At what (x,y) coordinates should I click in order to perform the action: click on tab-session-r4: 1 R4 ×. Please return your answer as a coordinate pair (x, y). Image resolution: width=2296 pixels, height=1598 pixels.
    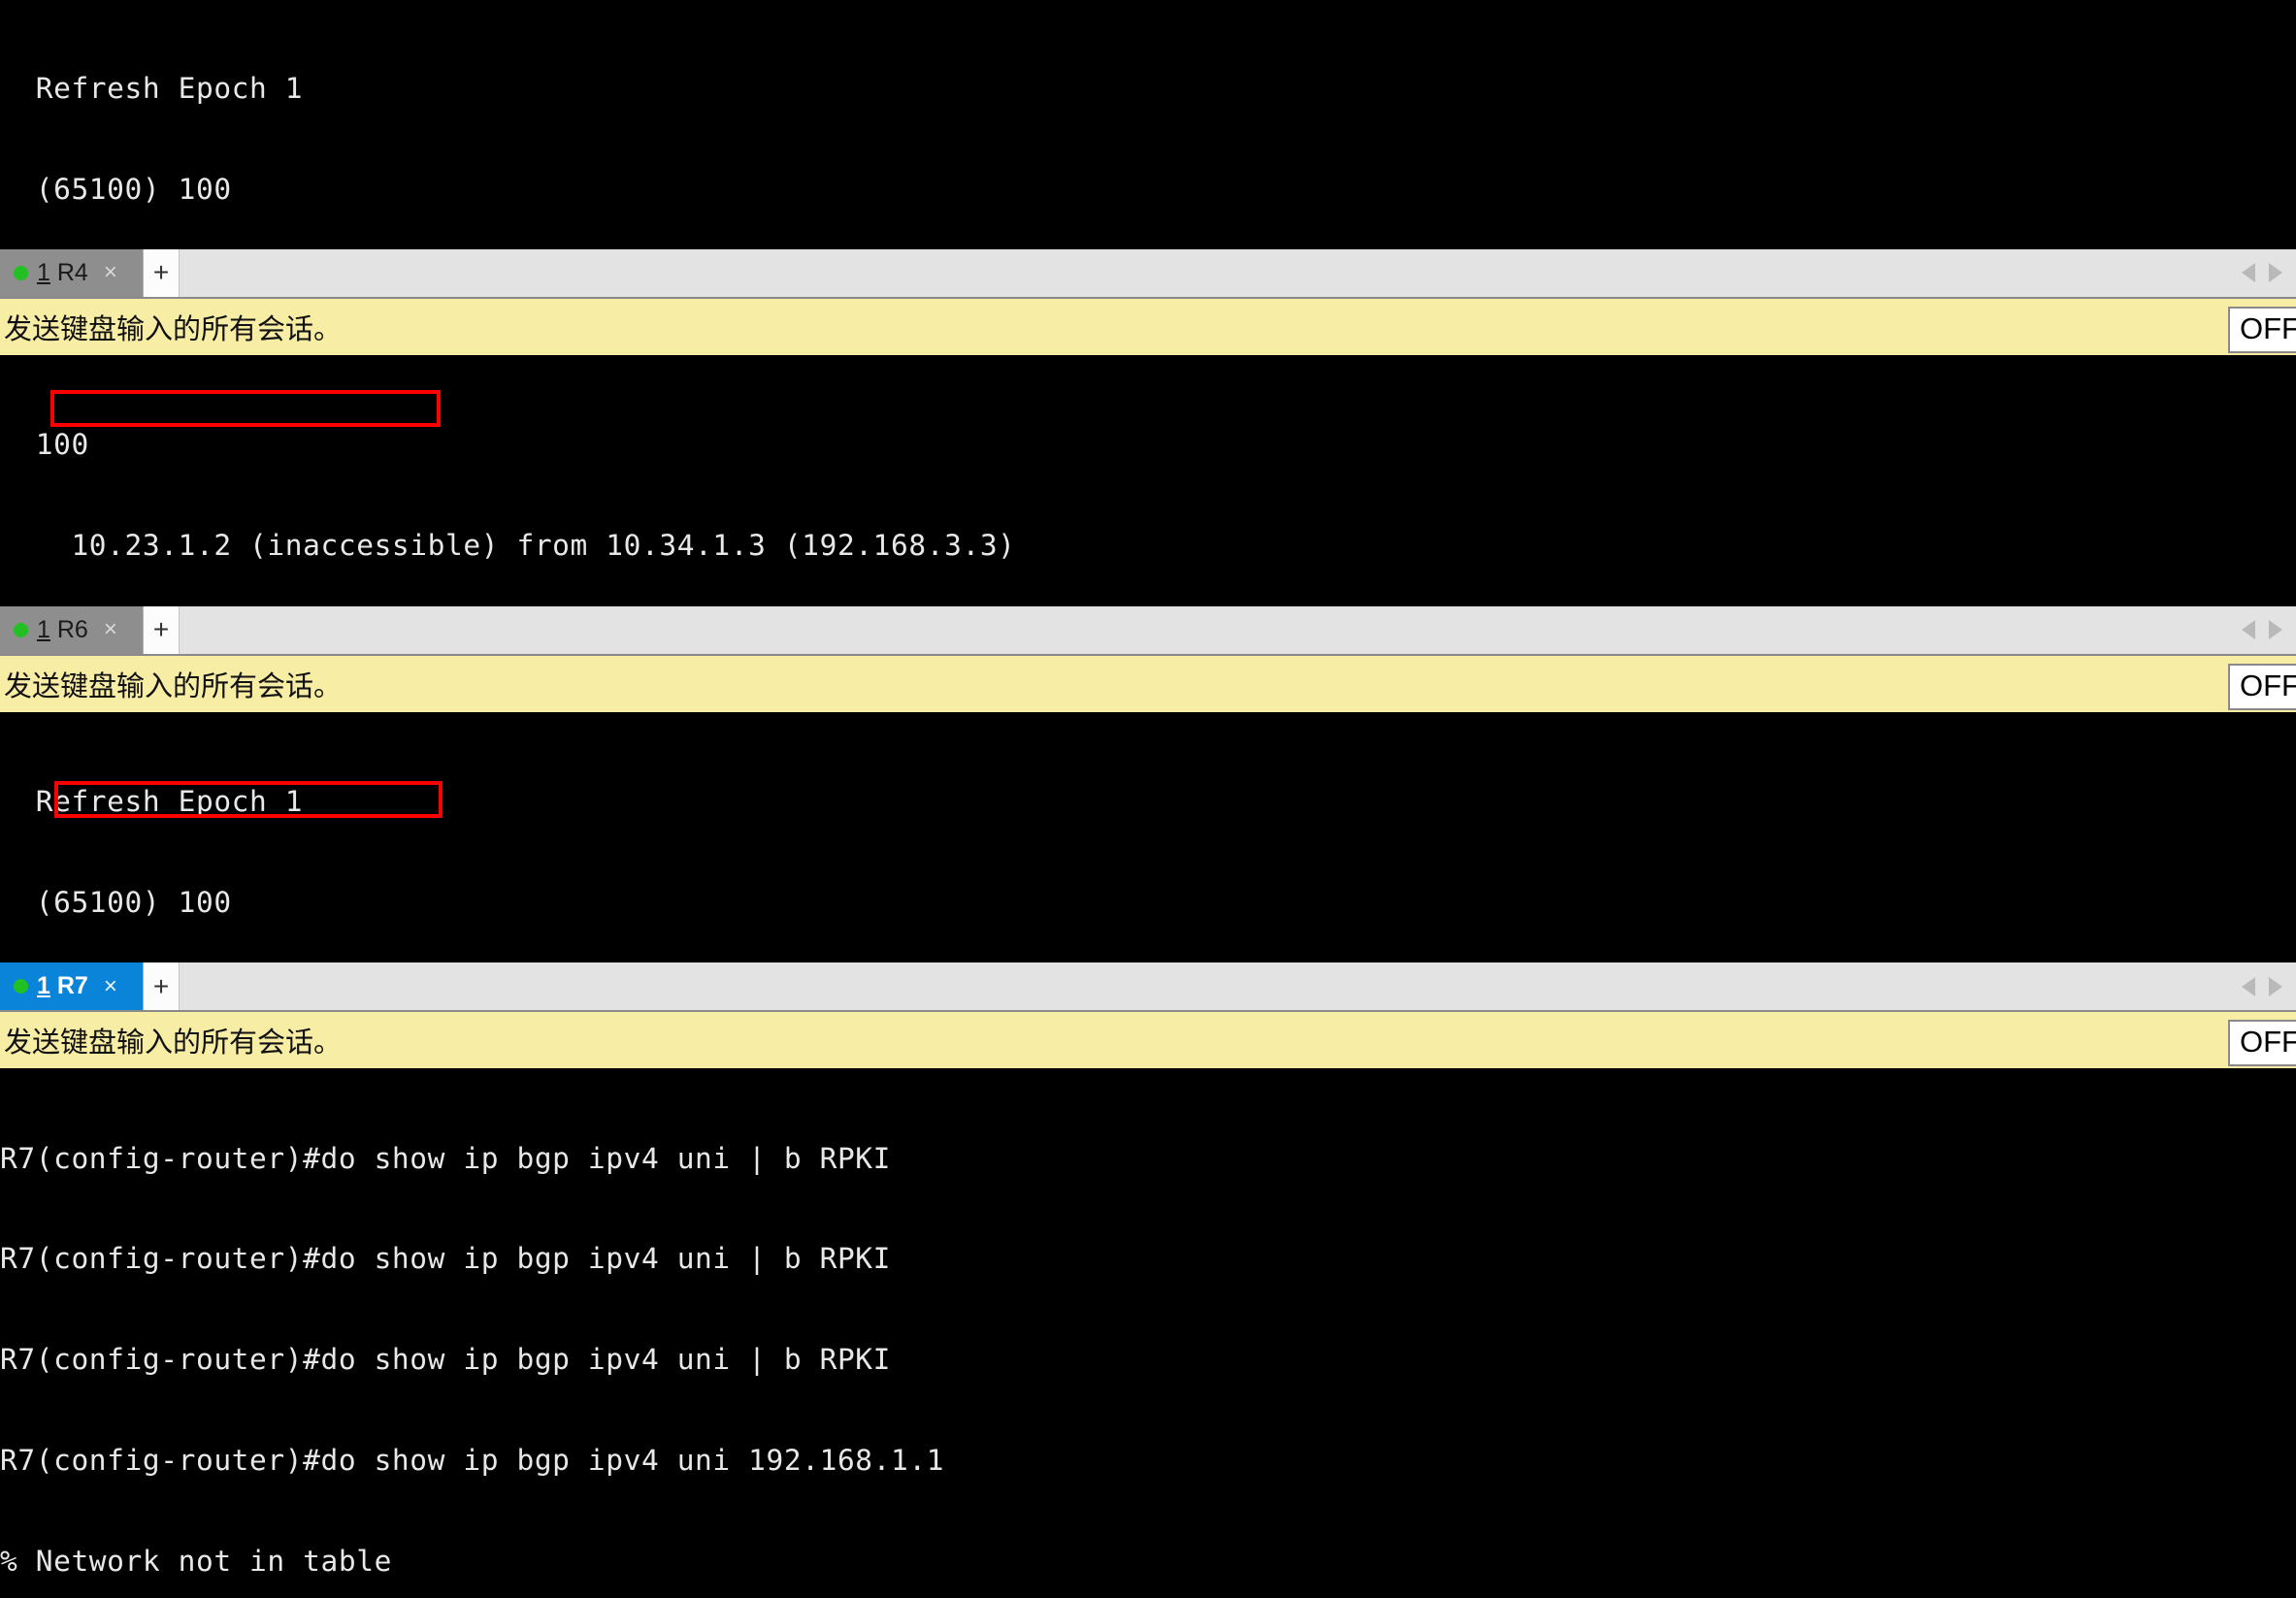
    Looking at the image, I should click on (72, 272).